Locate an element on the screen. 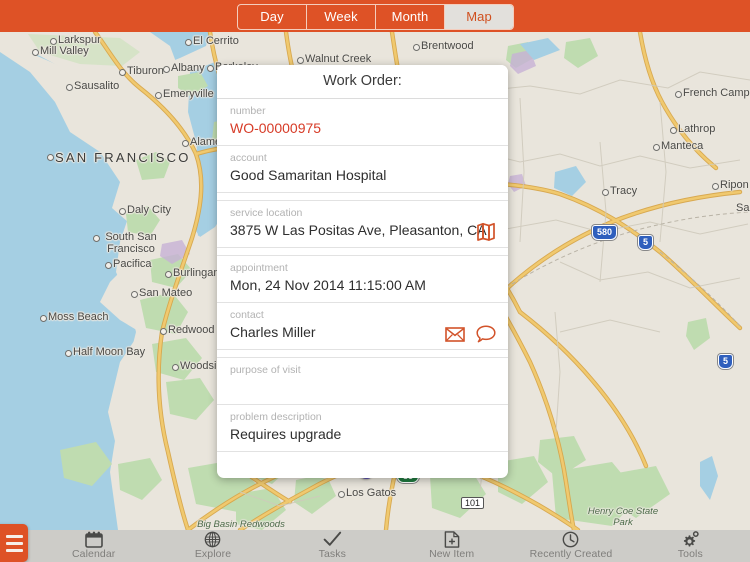 The height and width of the screenshot is (562, 750). top-toolbar: Day Week Month Map is located at coordinates (375, 16).